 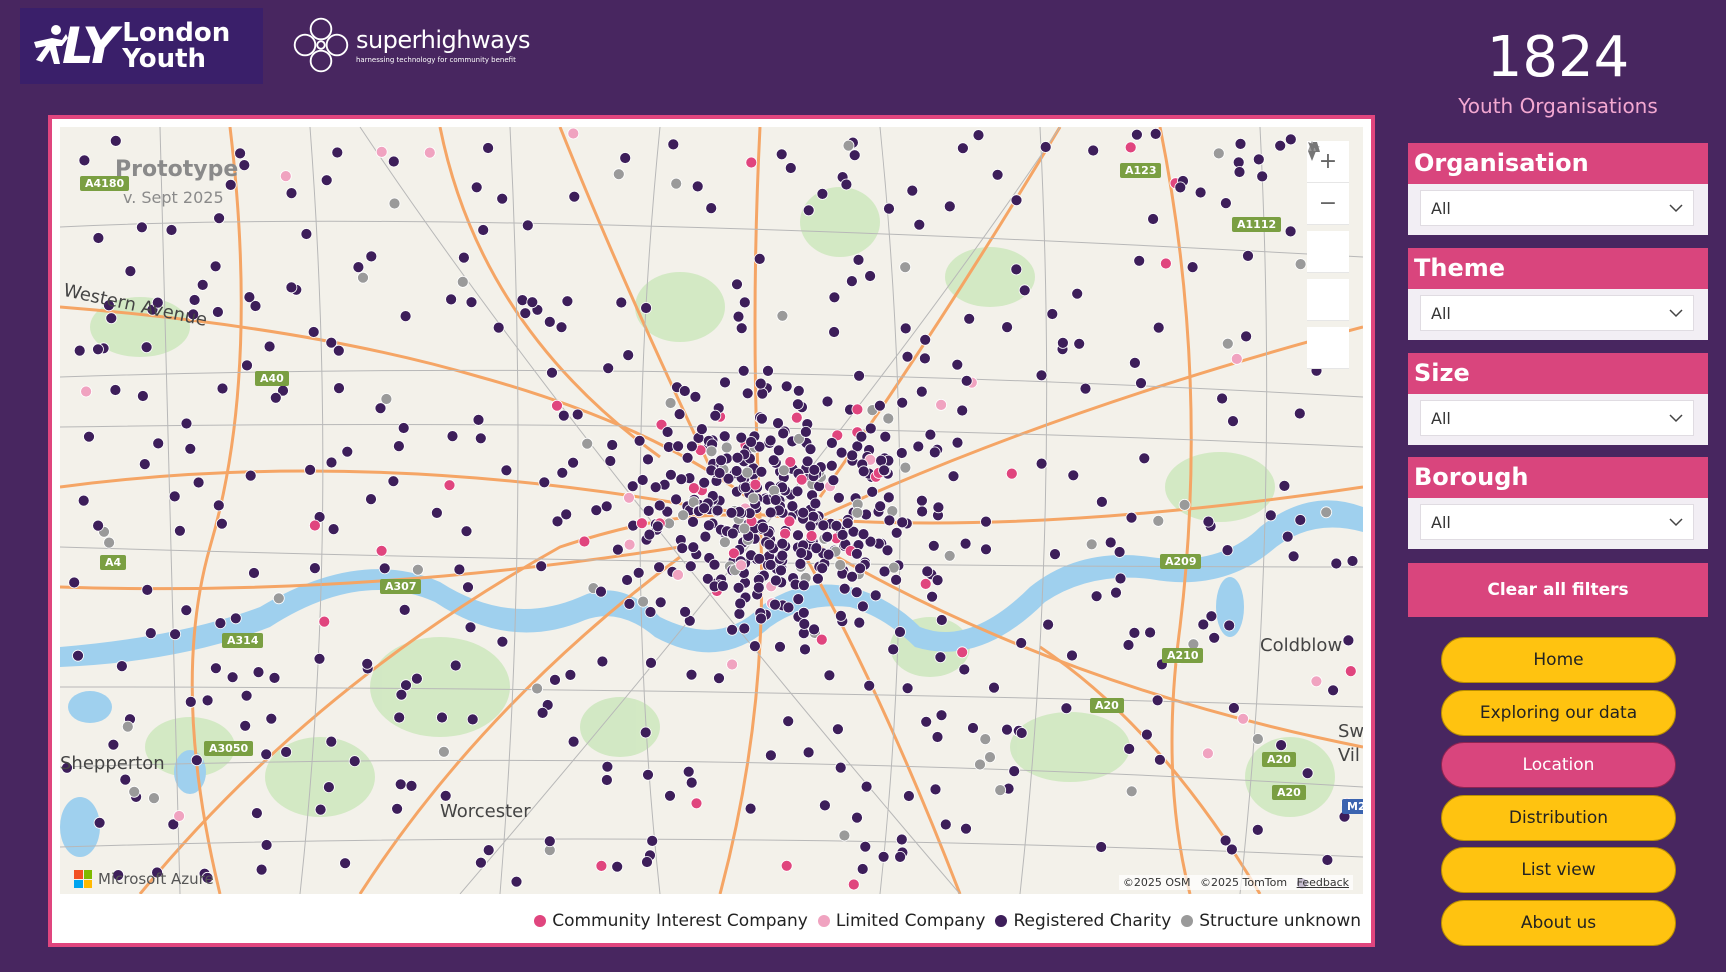 I want to click on organisation-dropdown: All, so click(x=1557, y=208).